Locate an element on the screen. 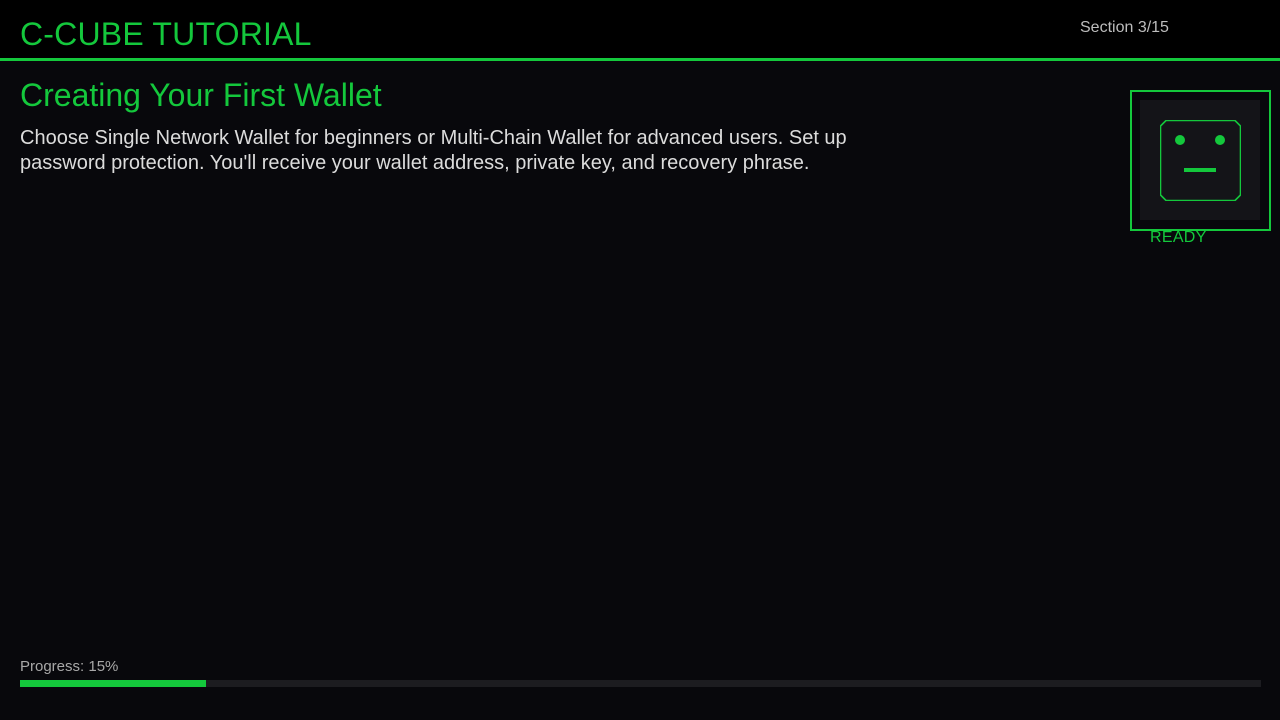 The height and width of the screenshot is (720, 1280). assistant-avatar-panel is located at coordinates (1200, 160).